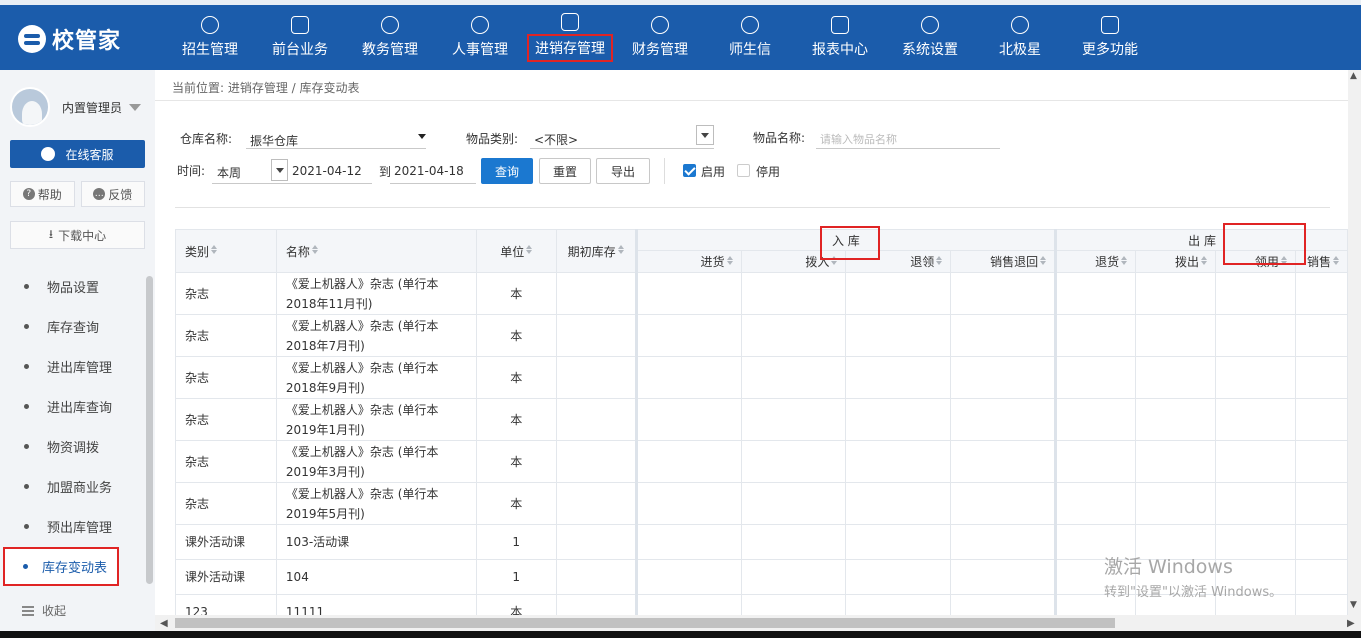 The image size is (1361, 638). I want to click on nav-item-label: 招生管理, so click(210, 50).